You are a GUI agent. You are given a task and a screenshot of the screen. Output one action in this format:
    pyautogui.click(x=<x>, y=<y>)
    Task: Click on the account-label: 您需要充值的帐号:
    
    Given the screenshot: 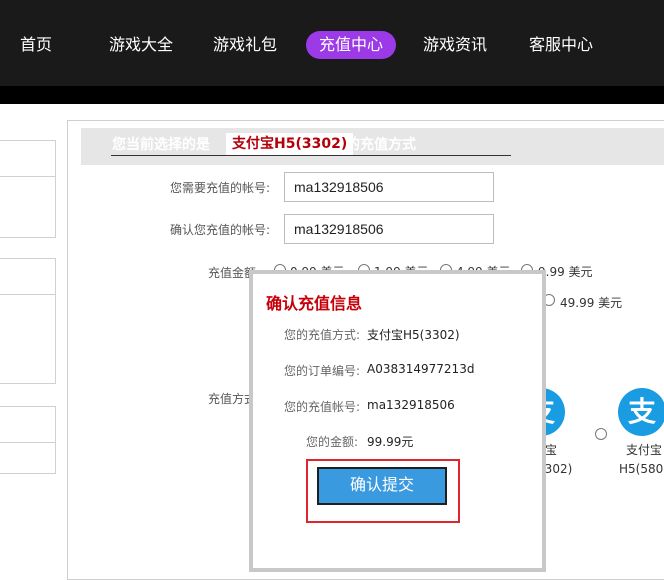 What is the action you would take?
    pyautogui.click(x=220, y=188)
    